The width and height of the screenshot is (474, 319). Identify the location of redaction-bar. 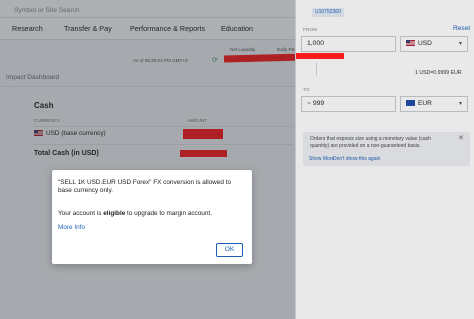
(320, 56).